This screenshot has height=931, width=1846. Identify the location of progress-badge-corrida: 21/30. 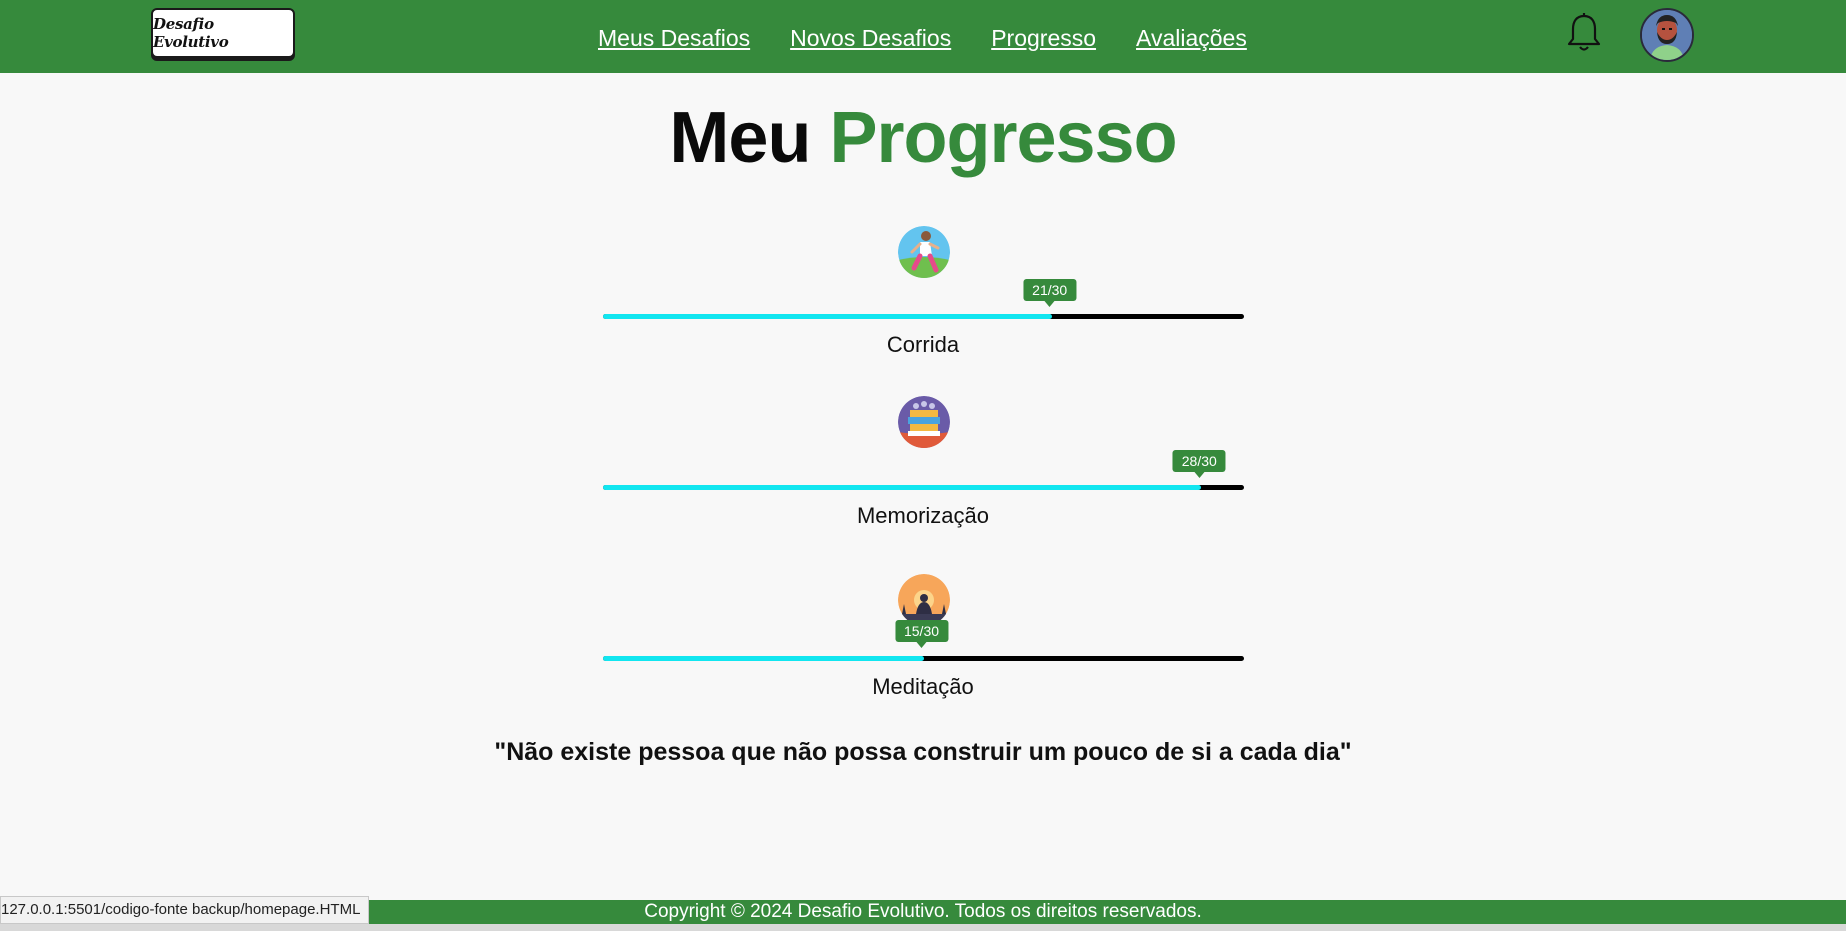
(1050, 293).